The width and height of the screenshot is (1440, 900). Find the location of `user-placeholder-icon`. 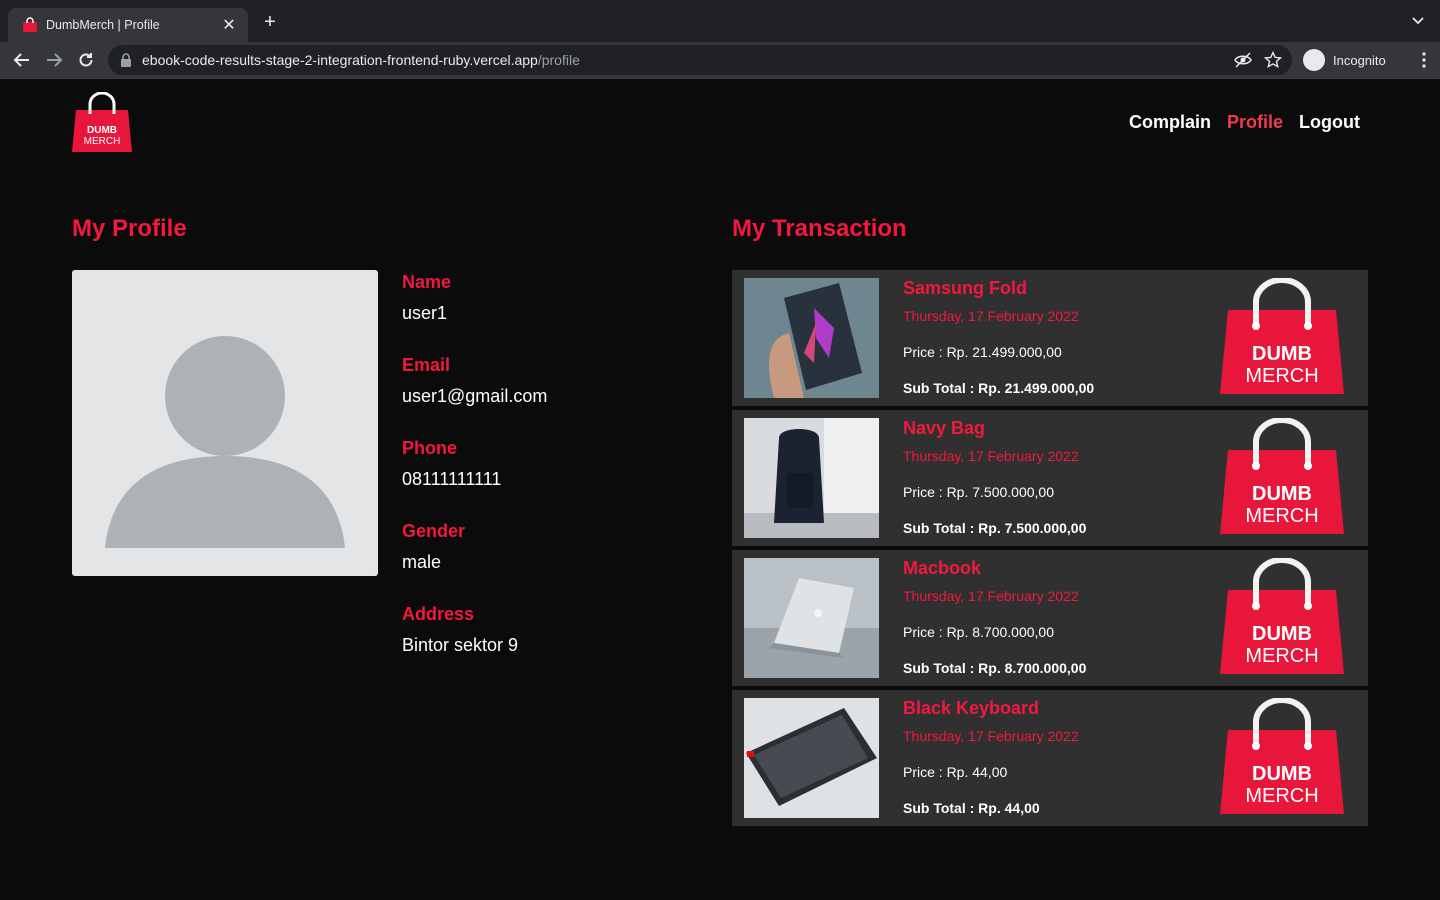

user-placeholder-icon is located at coordinates (225, 442).